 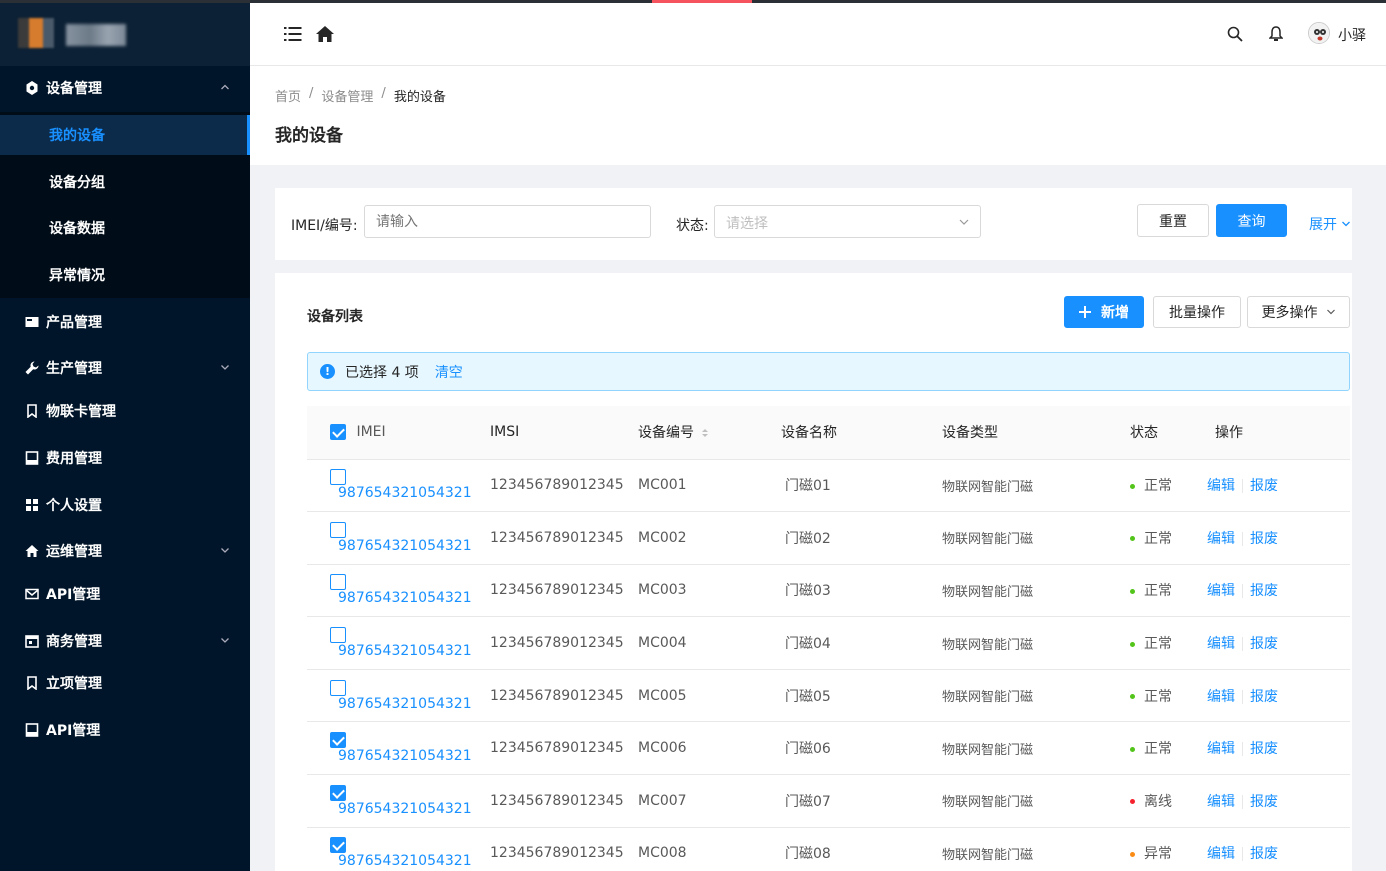 What do you see at coordinates (1319, 33) in the screenshot?
I see `avatar` at bounding box center [1319, 33].